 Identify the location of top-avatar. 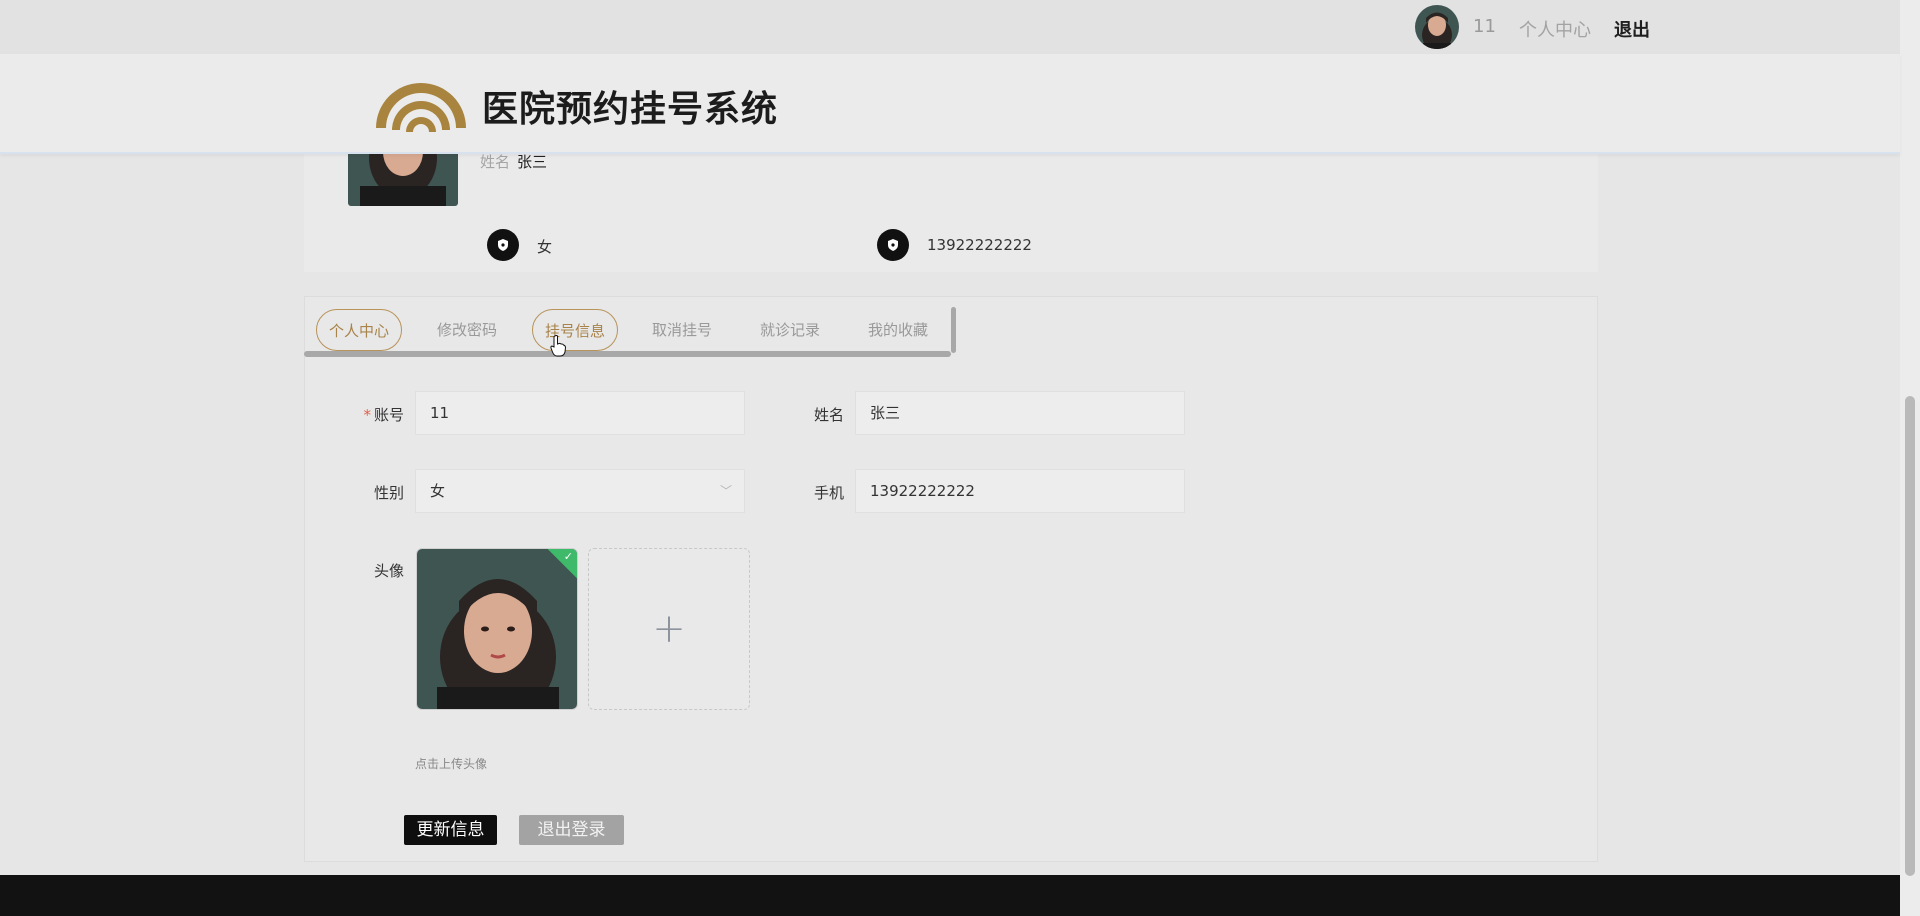
(1437, 27).